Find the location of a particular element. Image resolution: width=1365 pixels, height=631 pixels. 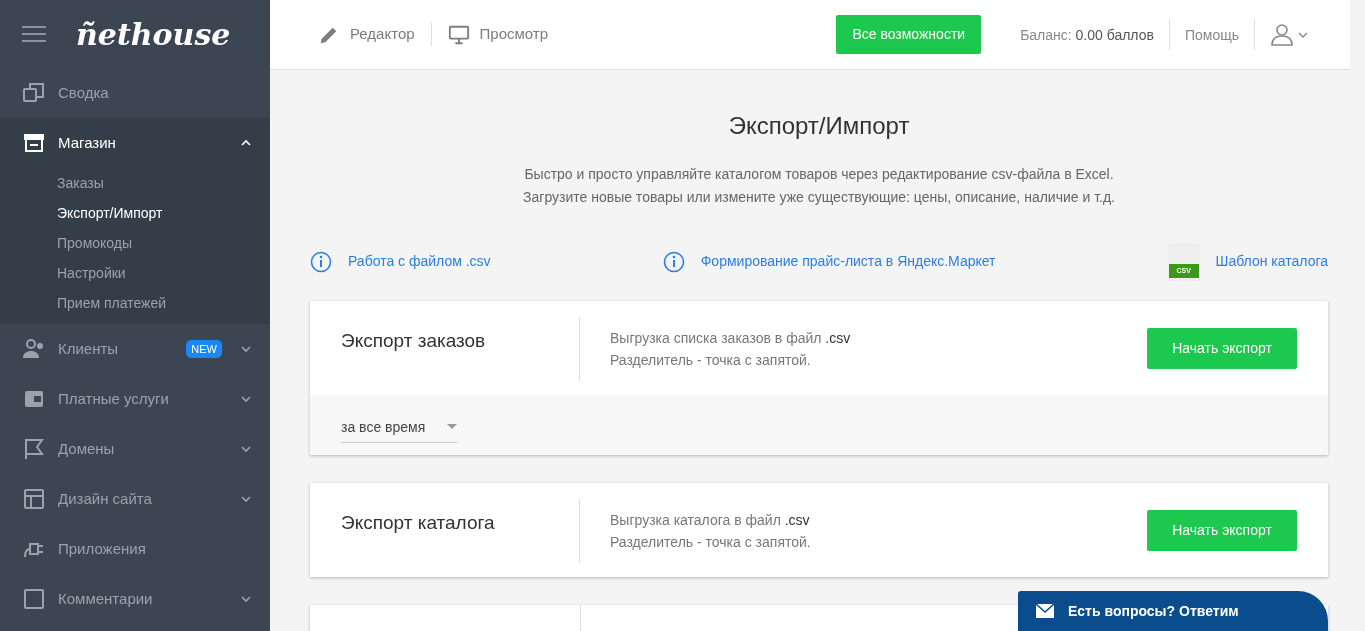

intro-text: Загрузите новые товары или измените уже существующие: цены, описание, наличие и т.д. is located at coordinates (819, 197).